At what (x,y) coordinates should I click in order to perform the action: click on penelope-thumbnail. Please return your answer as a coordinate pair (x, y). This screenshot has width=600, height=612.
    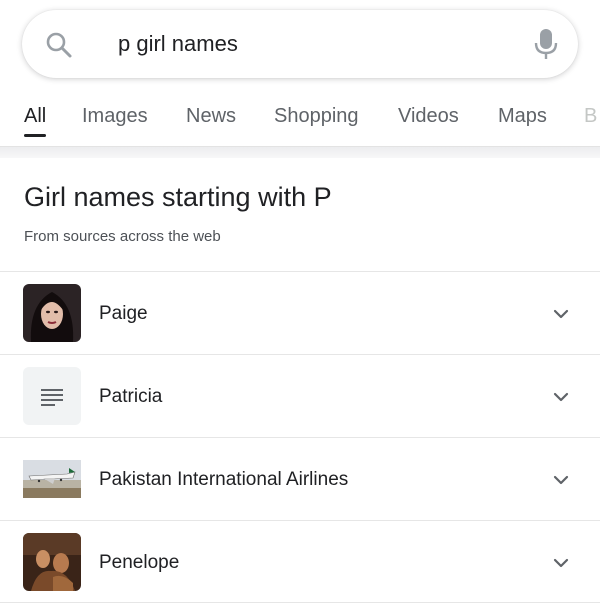
    Looking at the image, I should click on (52, 562).